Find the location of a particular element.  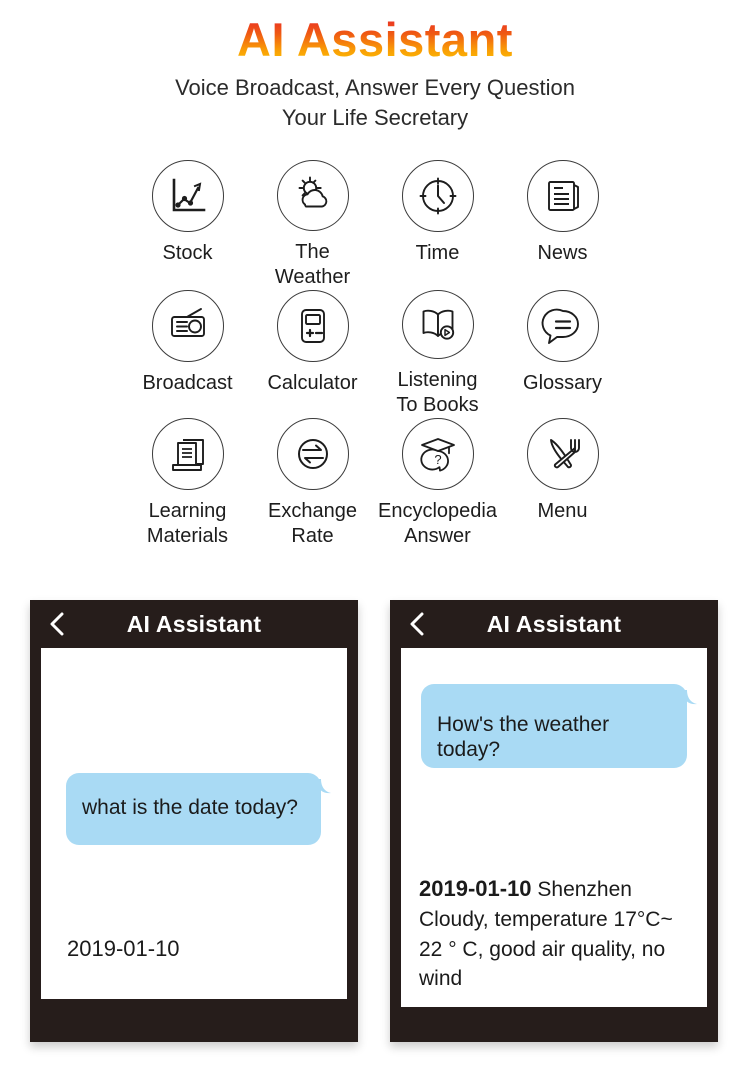

answer-line-3: 22 ° C, good air quality, no wind is located at coordinates (542, 964).